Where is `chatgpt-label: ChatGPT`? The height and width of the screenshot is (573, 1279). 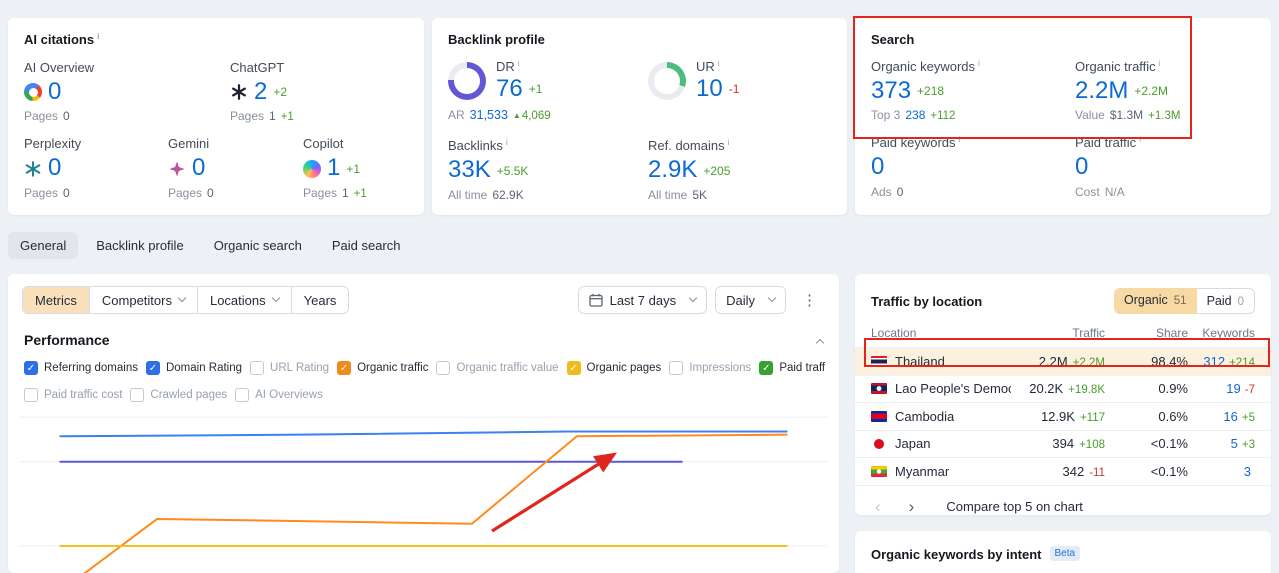
chatgpt-label: ChatGPT is located at coordinates (257, 67).